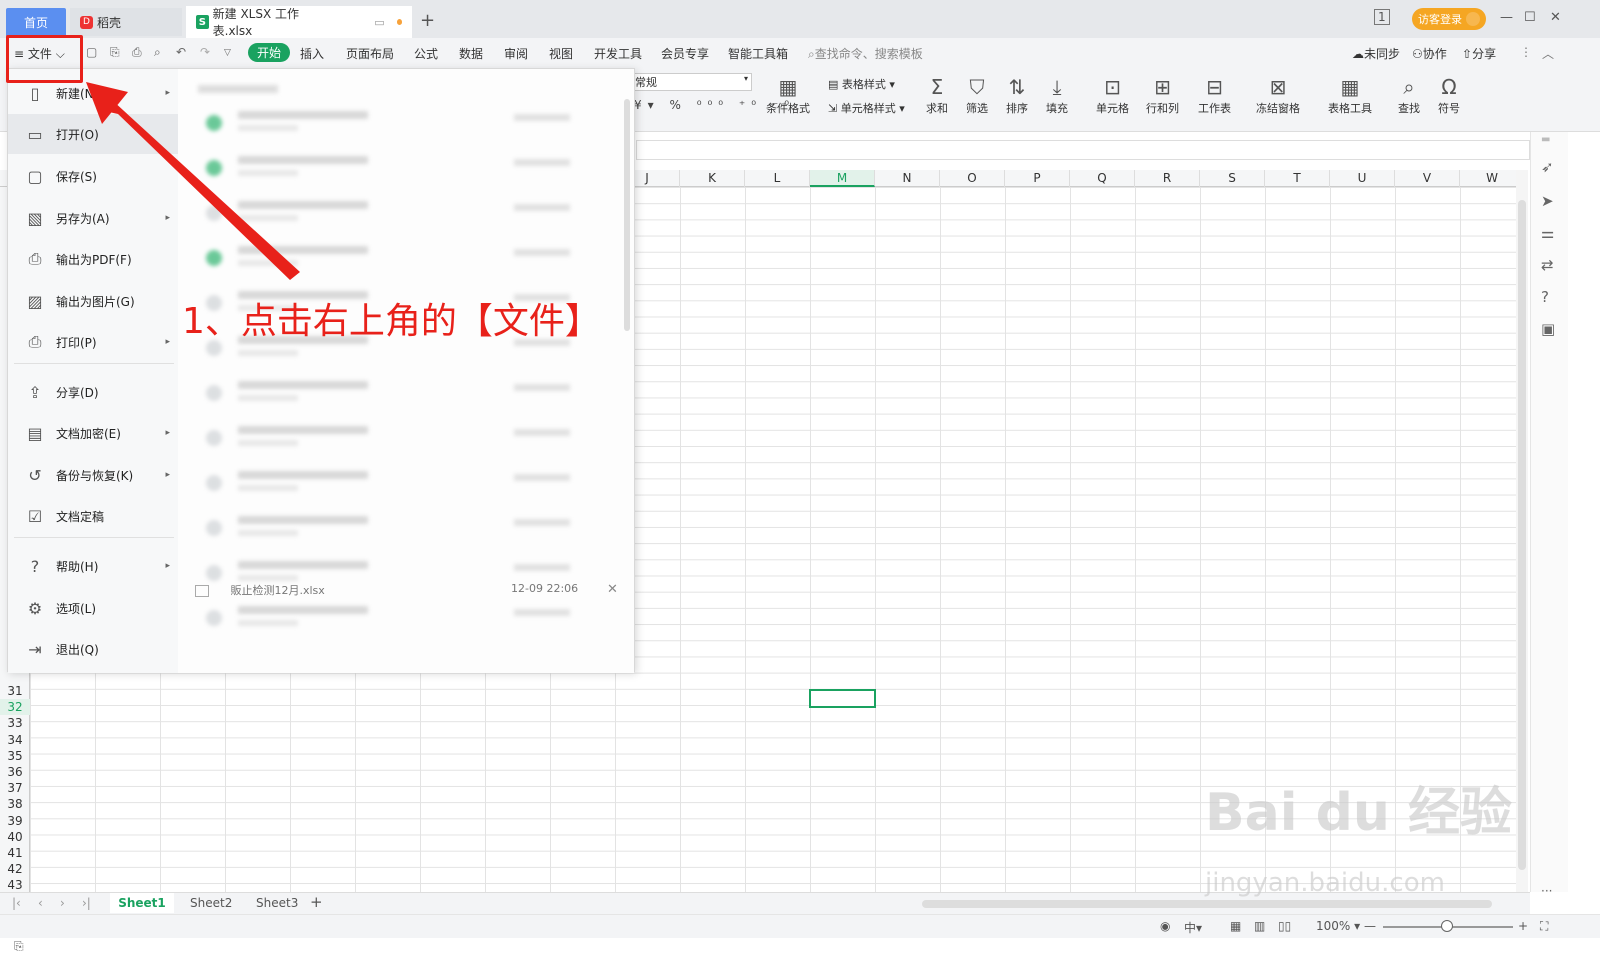  Describe the element at coordinates (1523, 926) in the screenshot. I see `zoom-in-icon: +` at that location.